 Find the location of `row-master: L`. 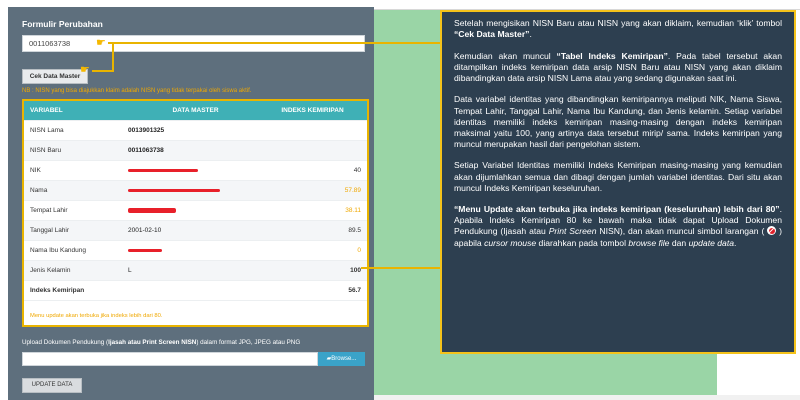

row-master: L is located at coordinates (130, 270).